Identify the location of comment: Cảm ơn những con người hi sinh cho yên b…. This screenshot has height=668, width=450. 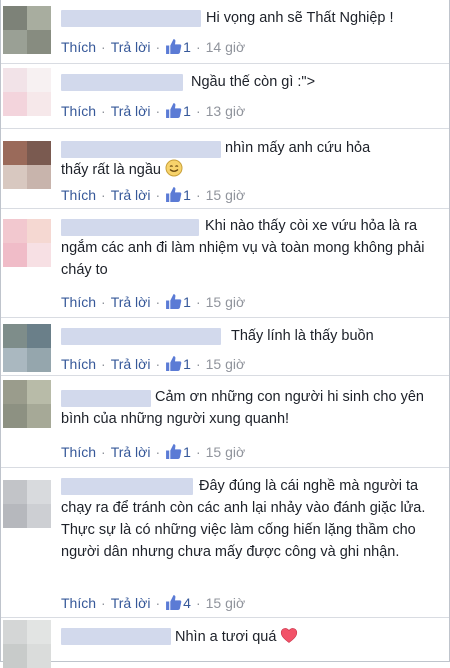
(225, 421).